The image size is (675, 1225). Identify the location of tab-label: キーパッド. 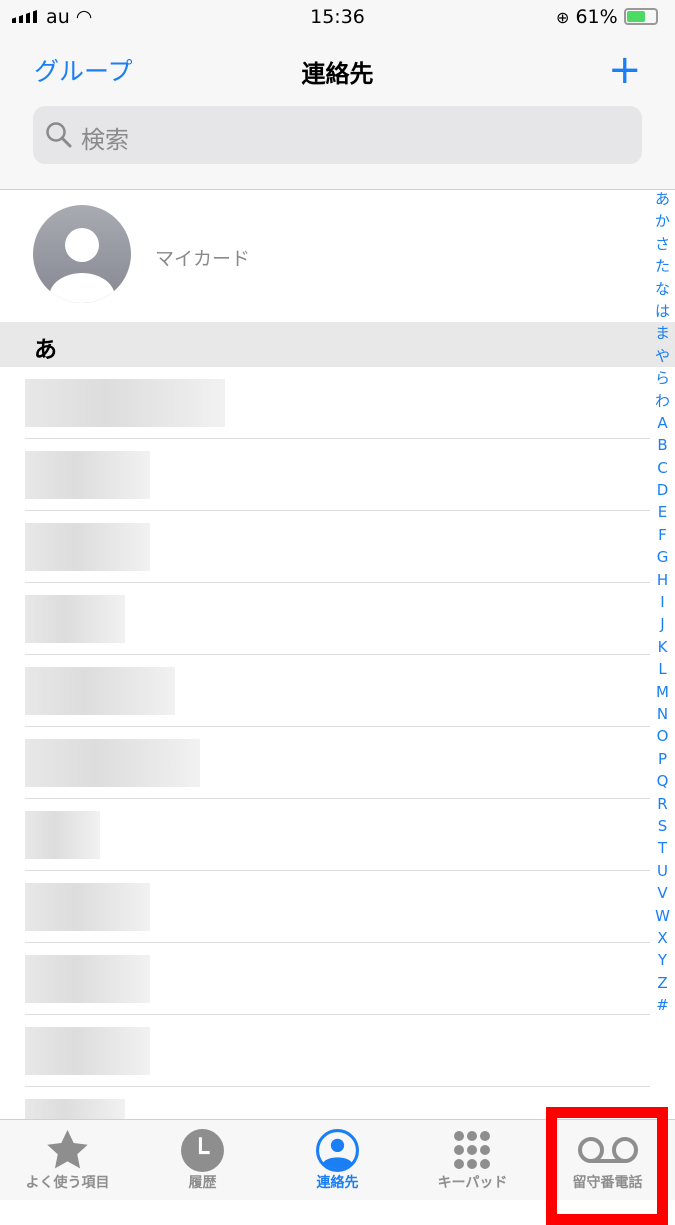
(472, 1183).